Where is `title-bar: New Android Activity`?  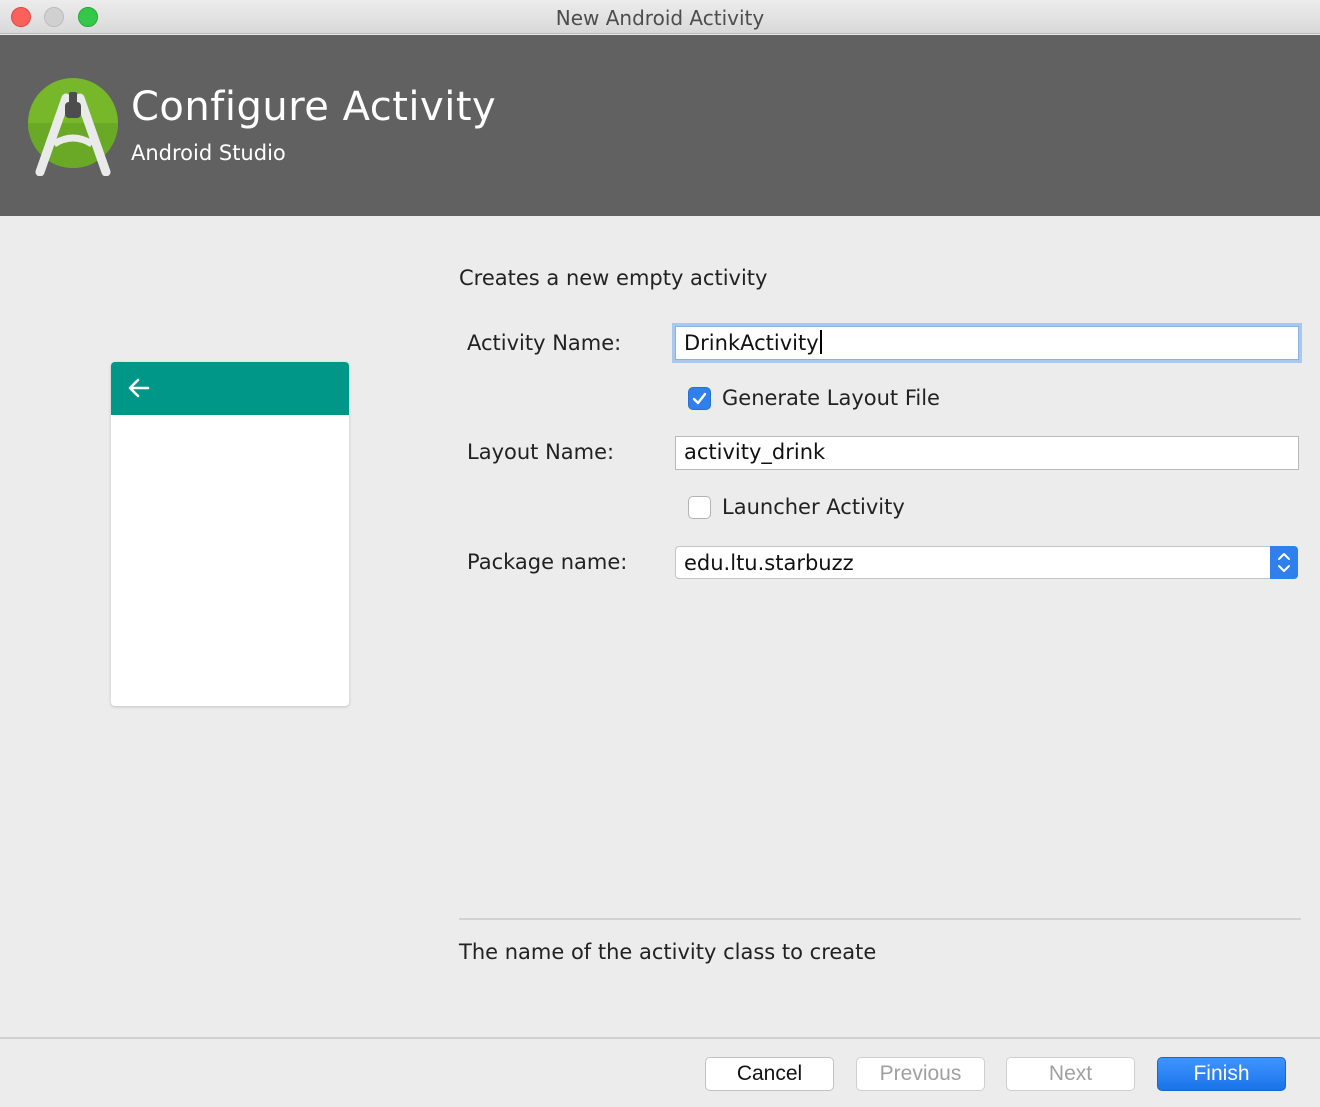 title-bar: New Android Activity is located at coordinates (660, 17).